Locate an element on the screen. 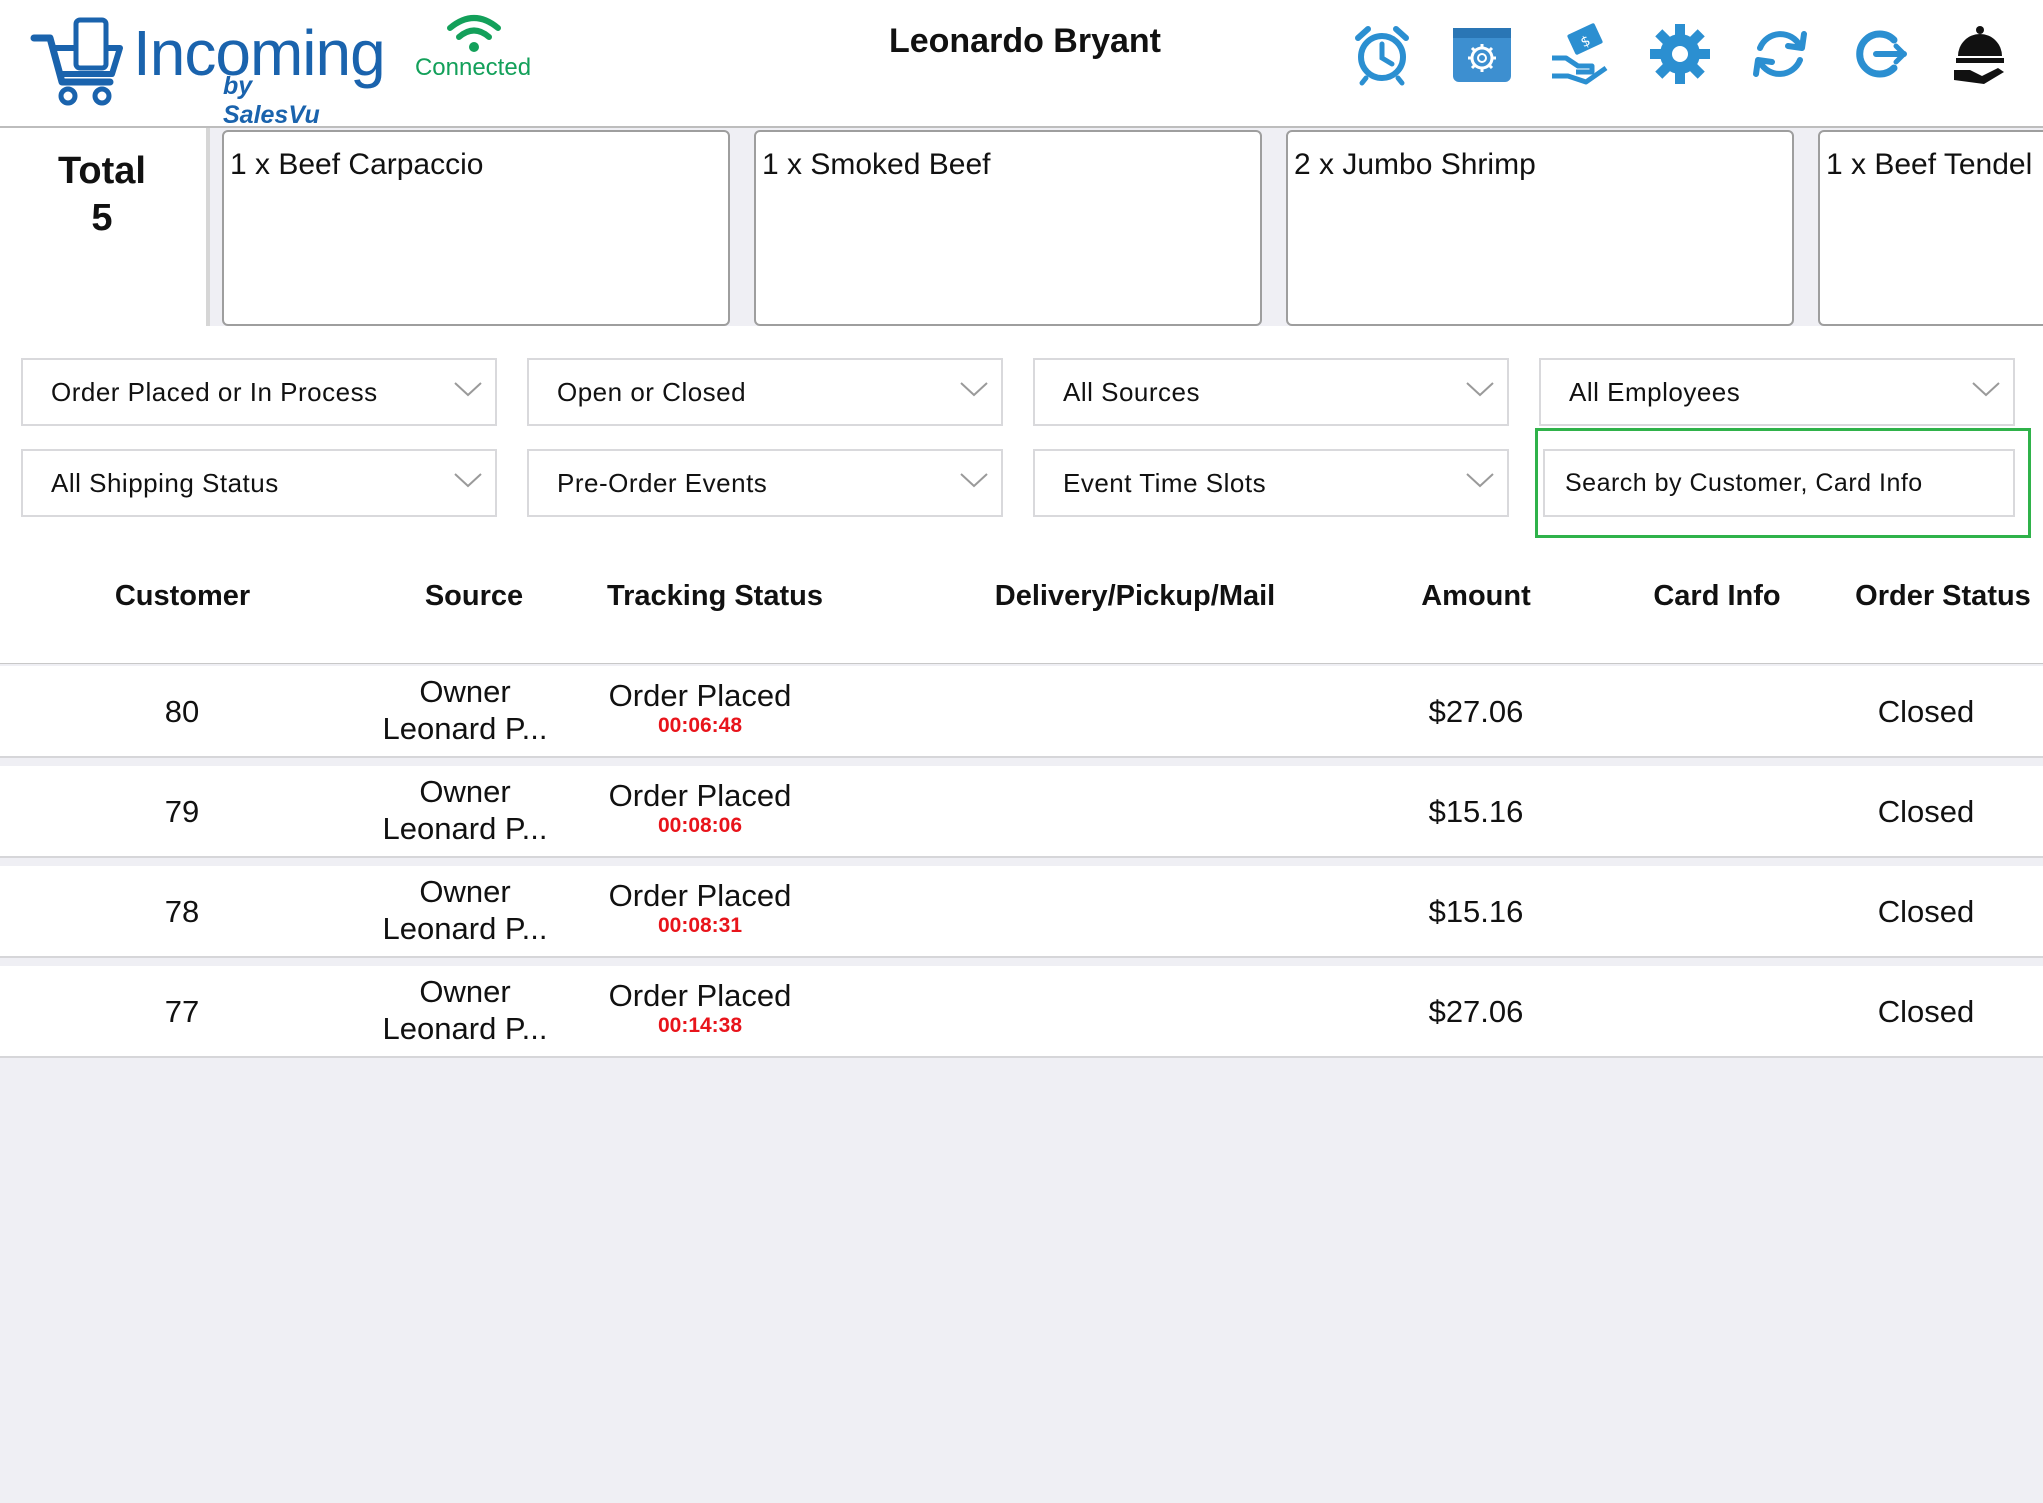 The height and width of the screenshot is (1503, 2043). sources-filter: All Sources is located at coordinates (1271, 392).